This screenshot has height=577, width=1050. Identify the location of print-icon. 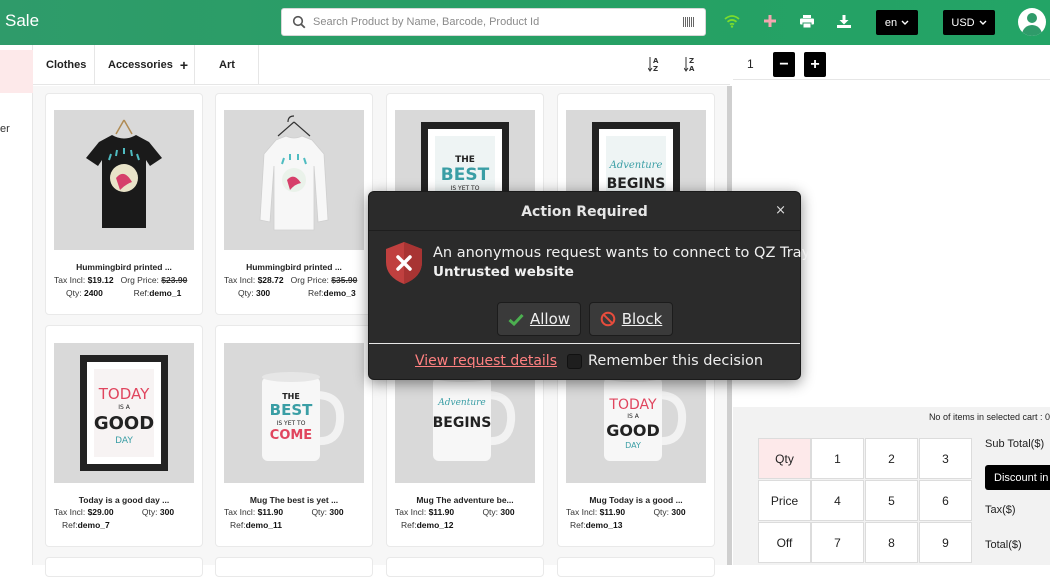
(807, 21).